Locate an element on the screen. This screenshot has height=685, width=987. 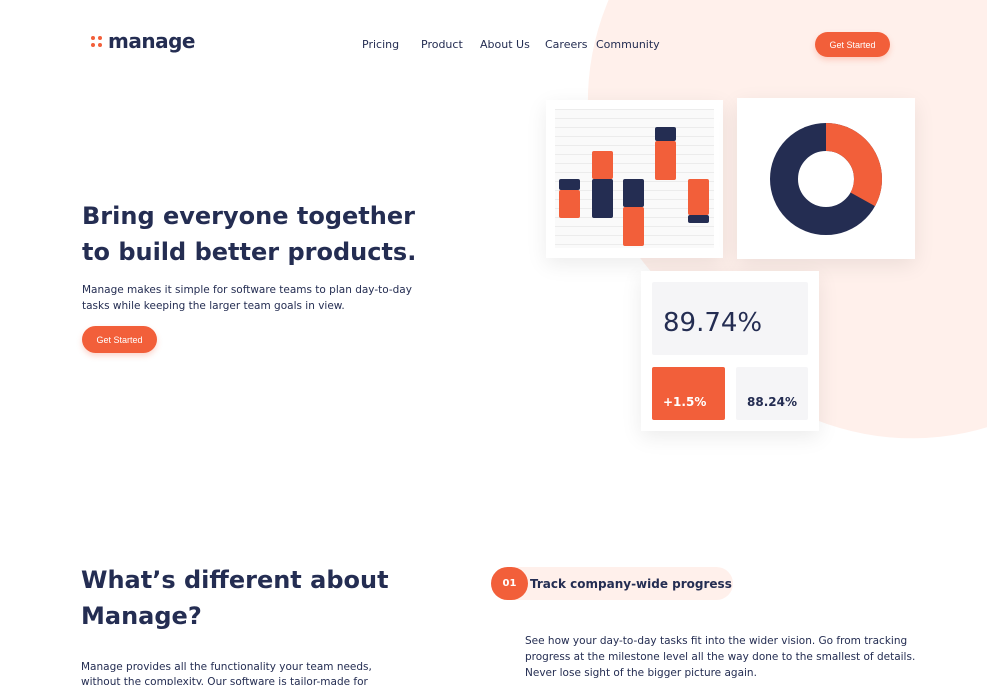
donut-chart-card is located at coordinates (826, 178).